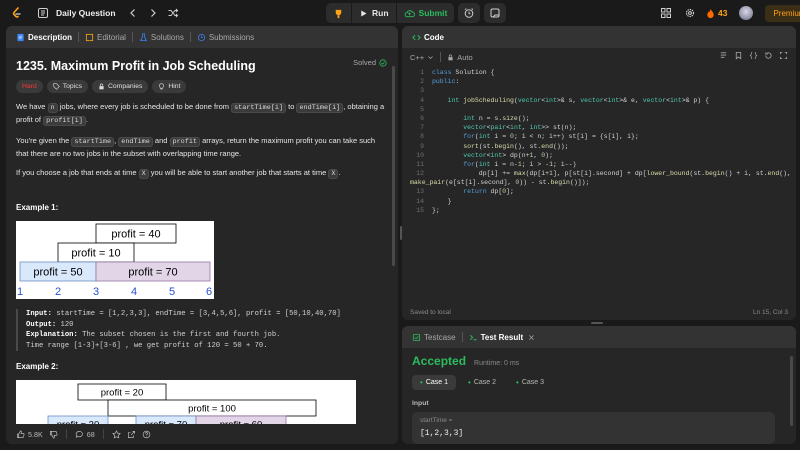 Image resolution: width=800 pixels, height=450 pixels. I want to click on svg-text: profit = 10, so click(95, 254).